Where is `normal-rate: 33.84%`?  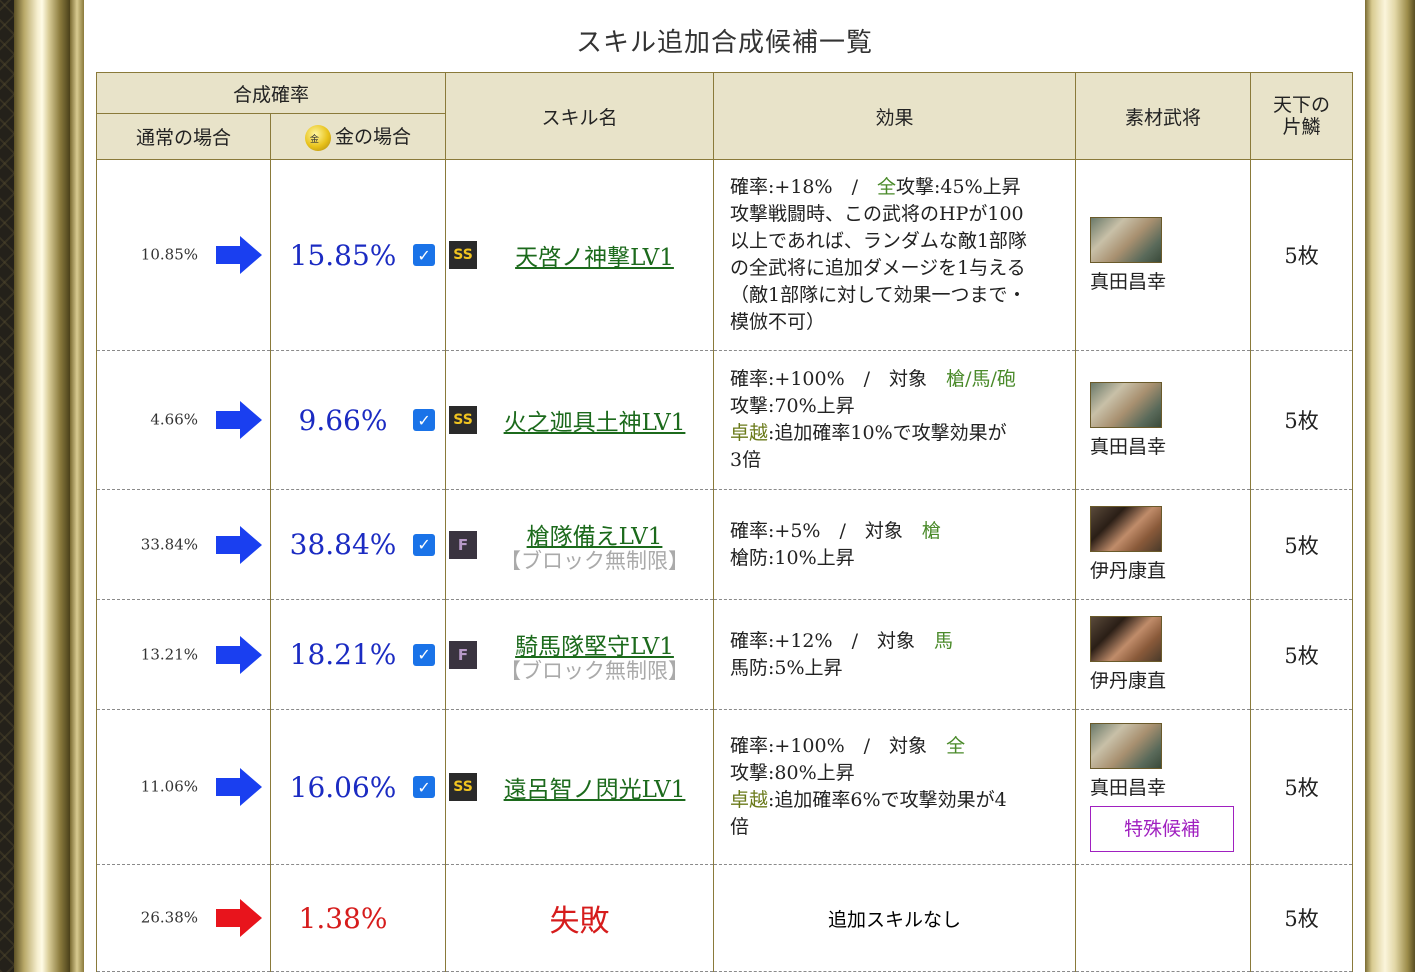 normal-rate: 33.84% is located at coordinates (169, 544).